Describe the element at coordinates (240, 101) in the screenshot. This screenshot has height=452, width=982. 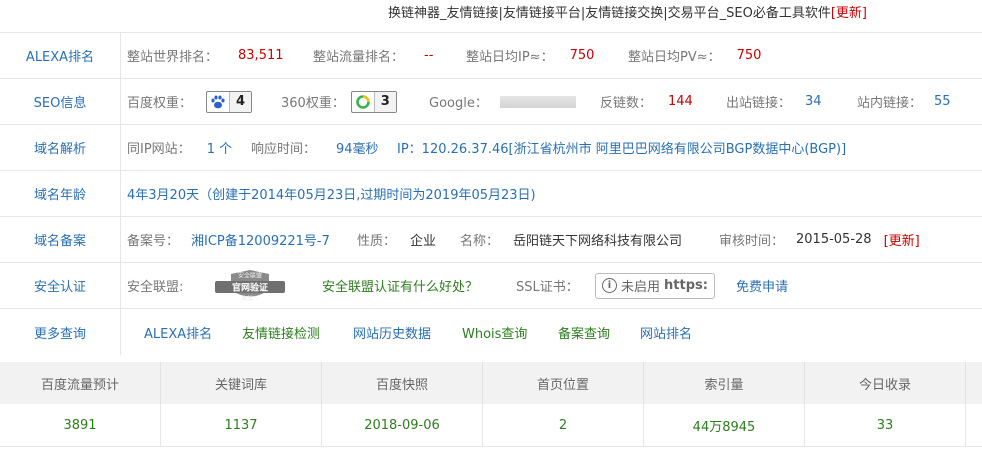
I see `baidu-weight-value: 4` at that location.